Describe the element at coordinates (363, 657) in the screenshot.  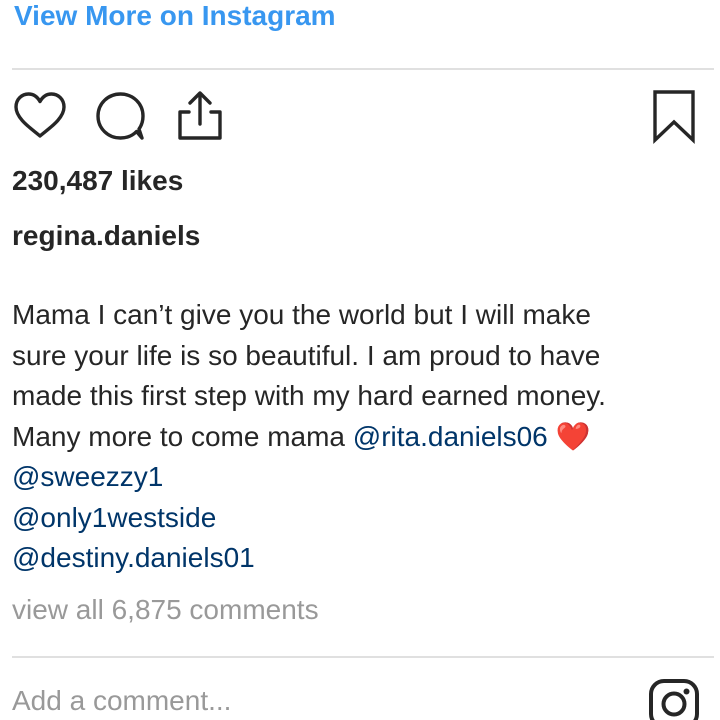
I see `bottom-divider` at that location.